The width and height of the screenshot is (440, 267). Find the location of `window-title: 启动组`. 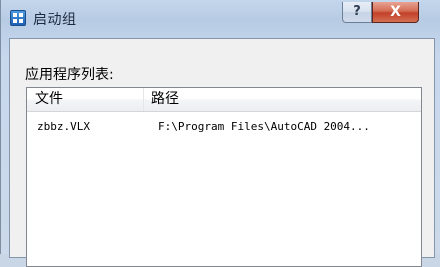

window-title: 启动组 is located at coordinates (55, 20).